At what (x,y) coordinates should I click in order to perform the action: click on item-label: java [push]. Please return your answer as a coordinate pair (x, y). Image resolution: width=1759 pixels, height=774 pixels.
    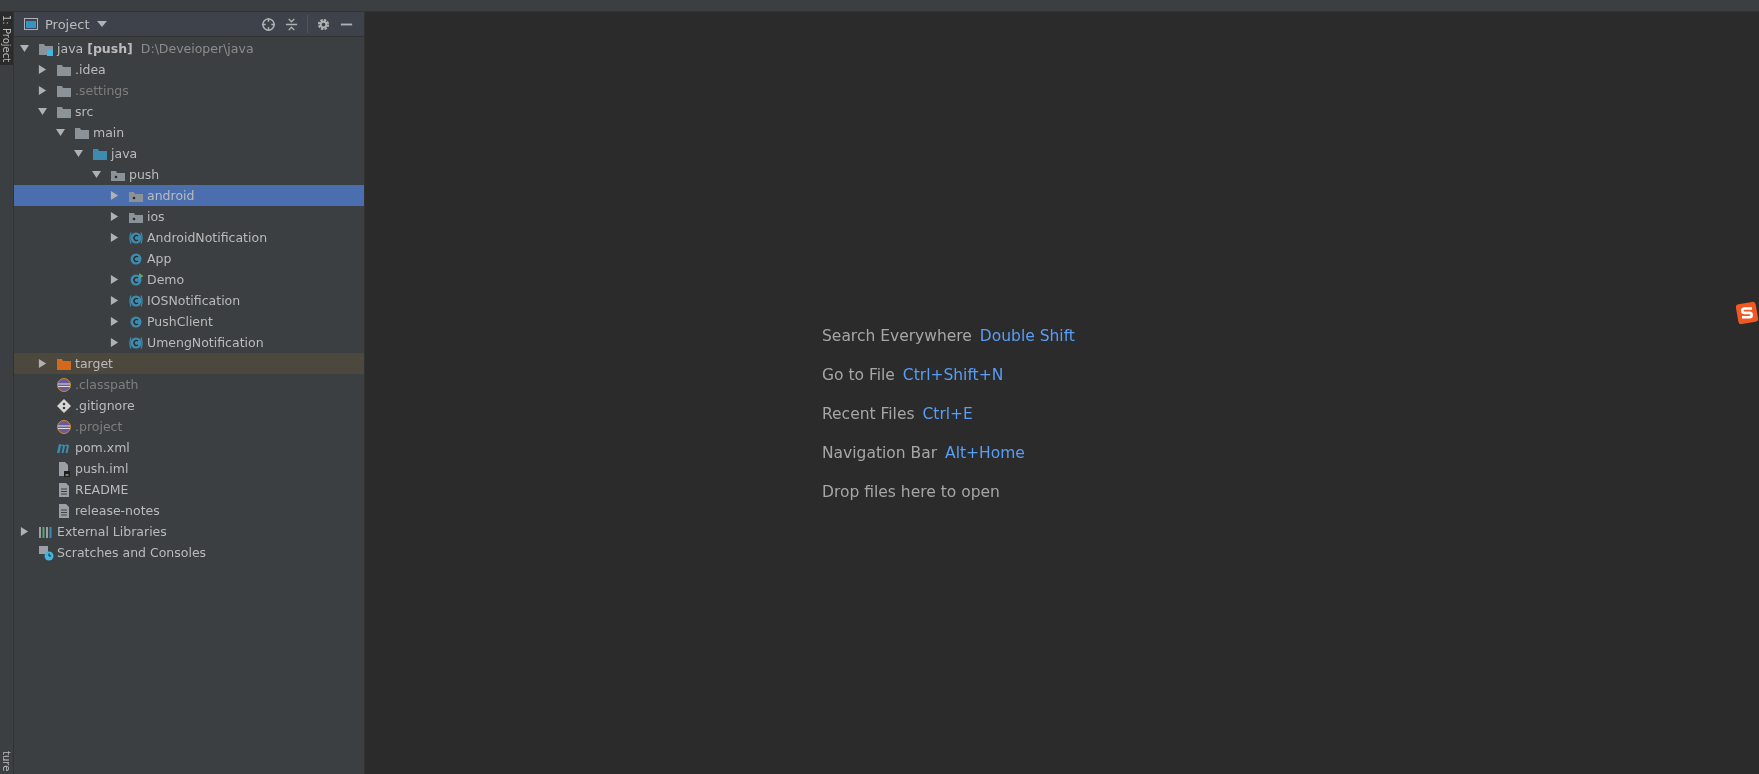
    Looking at the image, I should click on (95, 48).